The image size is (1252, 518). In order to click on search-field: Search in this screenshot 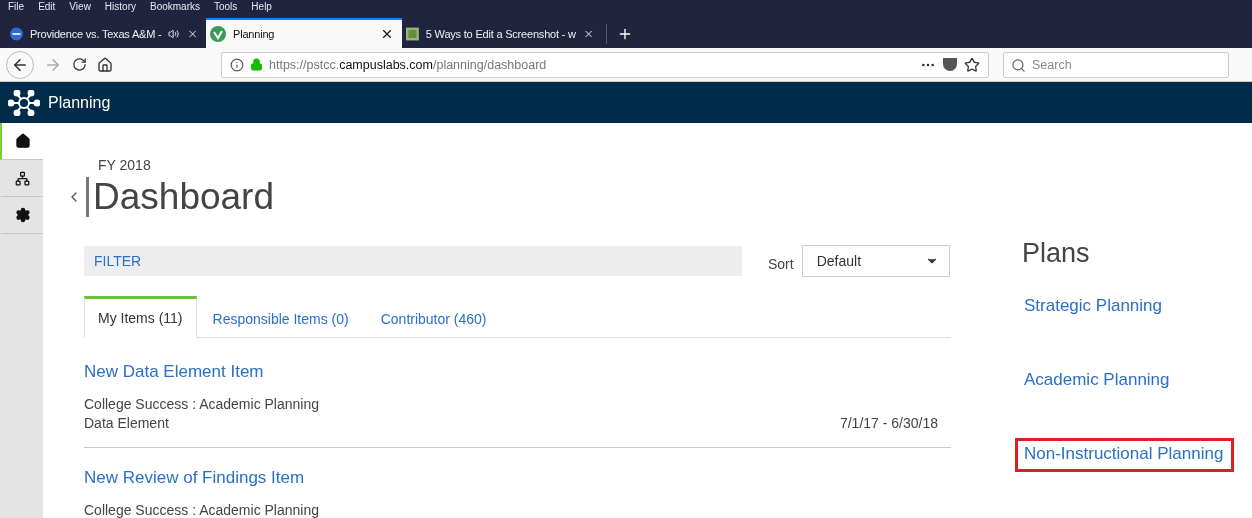, I will do `click(1116, 64)`.